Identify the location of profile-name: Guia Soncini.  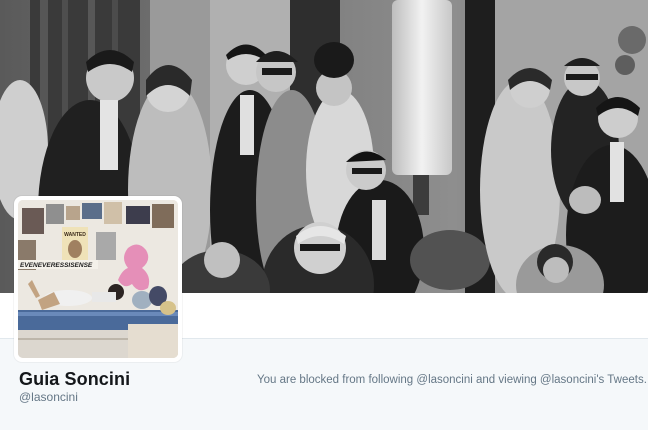
(75, 379).